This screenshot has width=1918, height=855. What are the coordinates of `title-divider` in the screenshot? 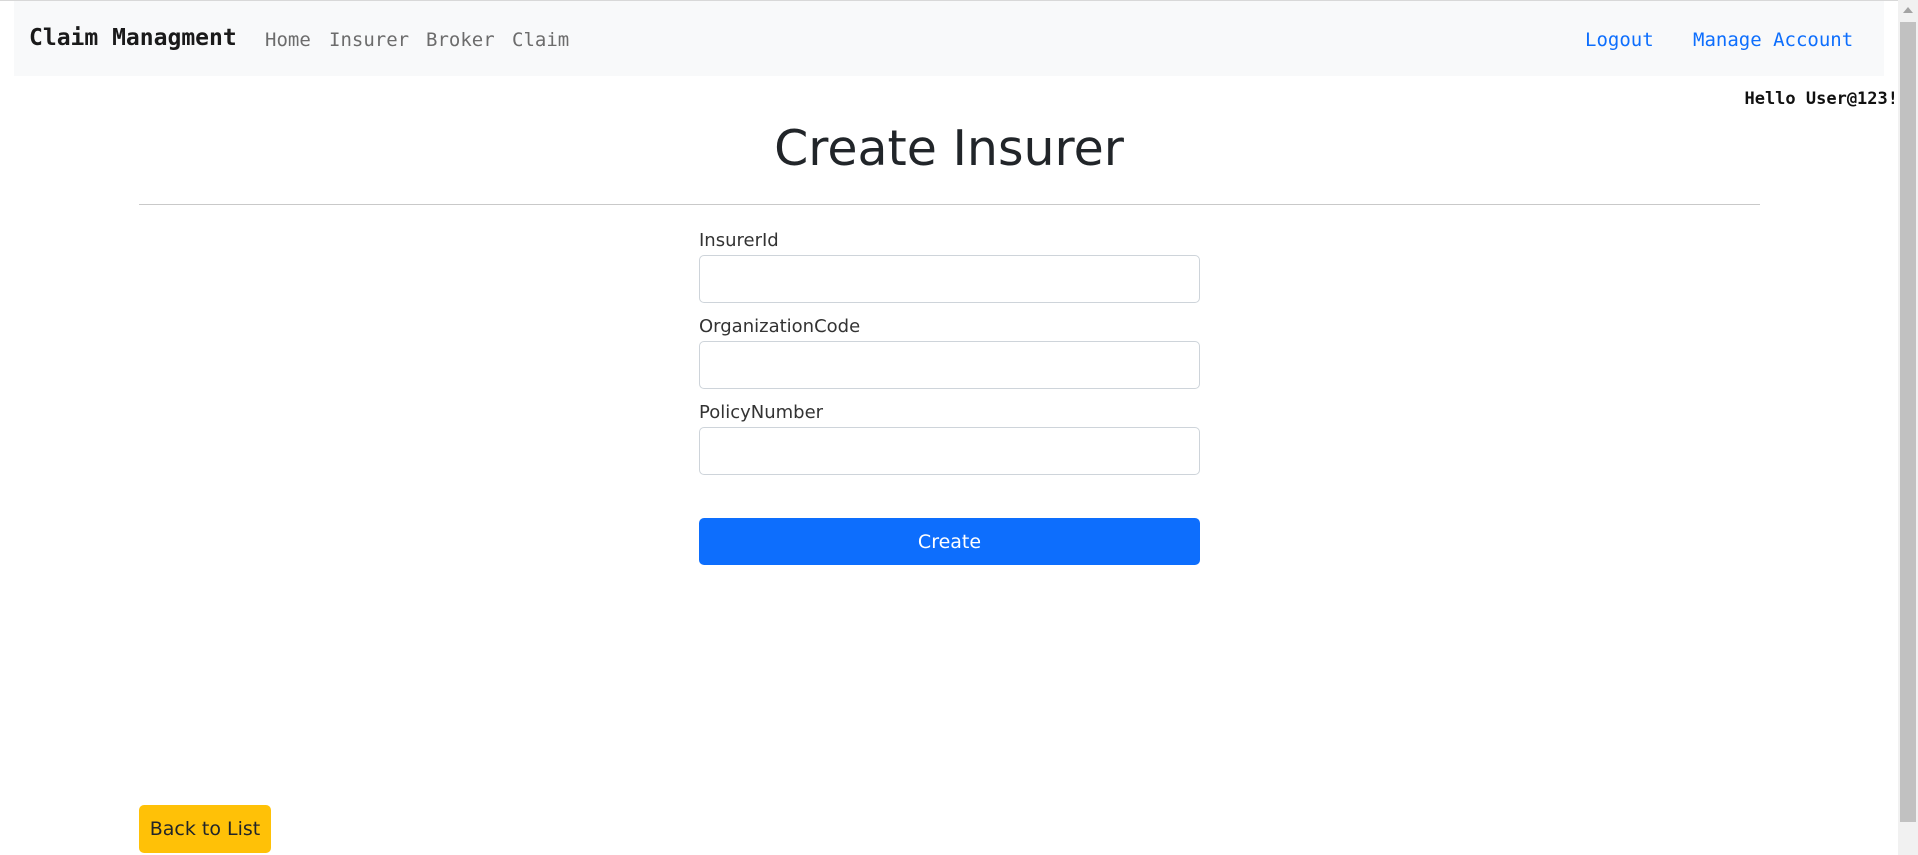 It's located at (949, 204).